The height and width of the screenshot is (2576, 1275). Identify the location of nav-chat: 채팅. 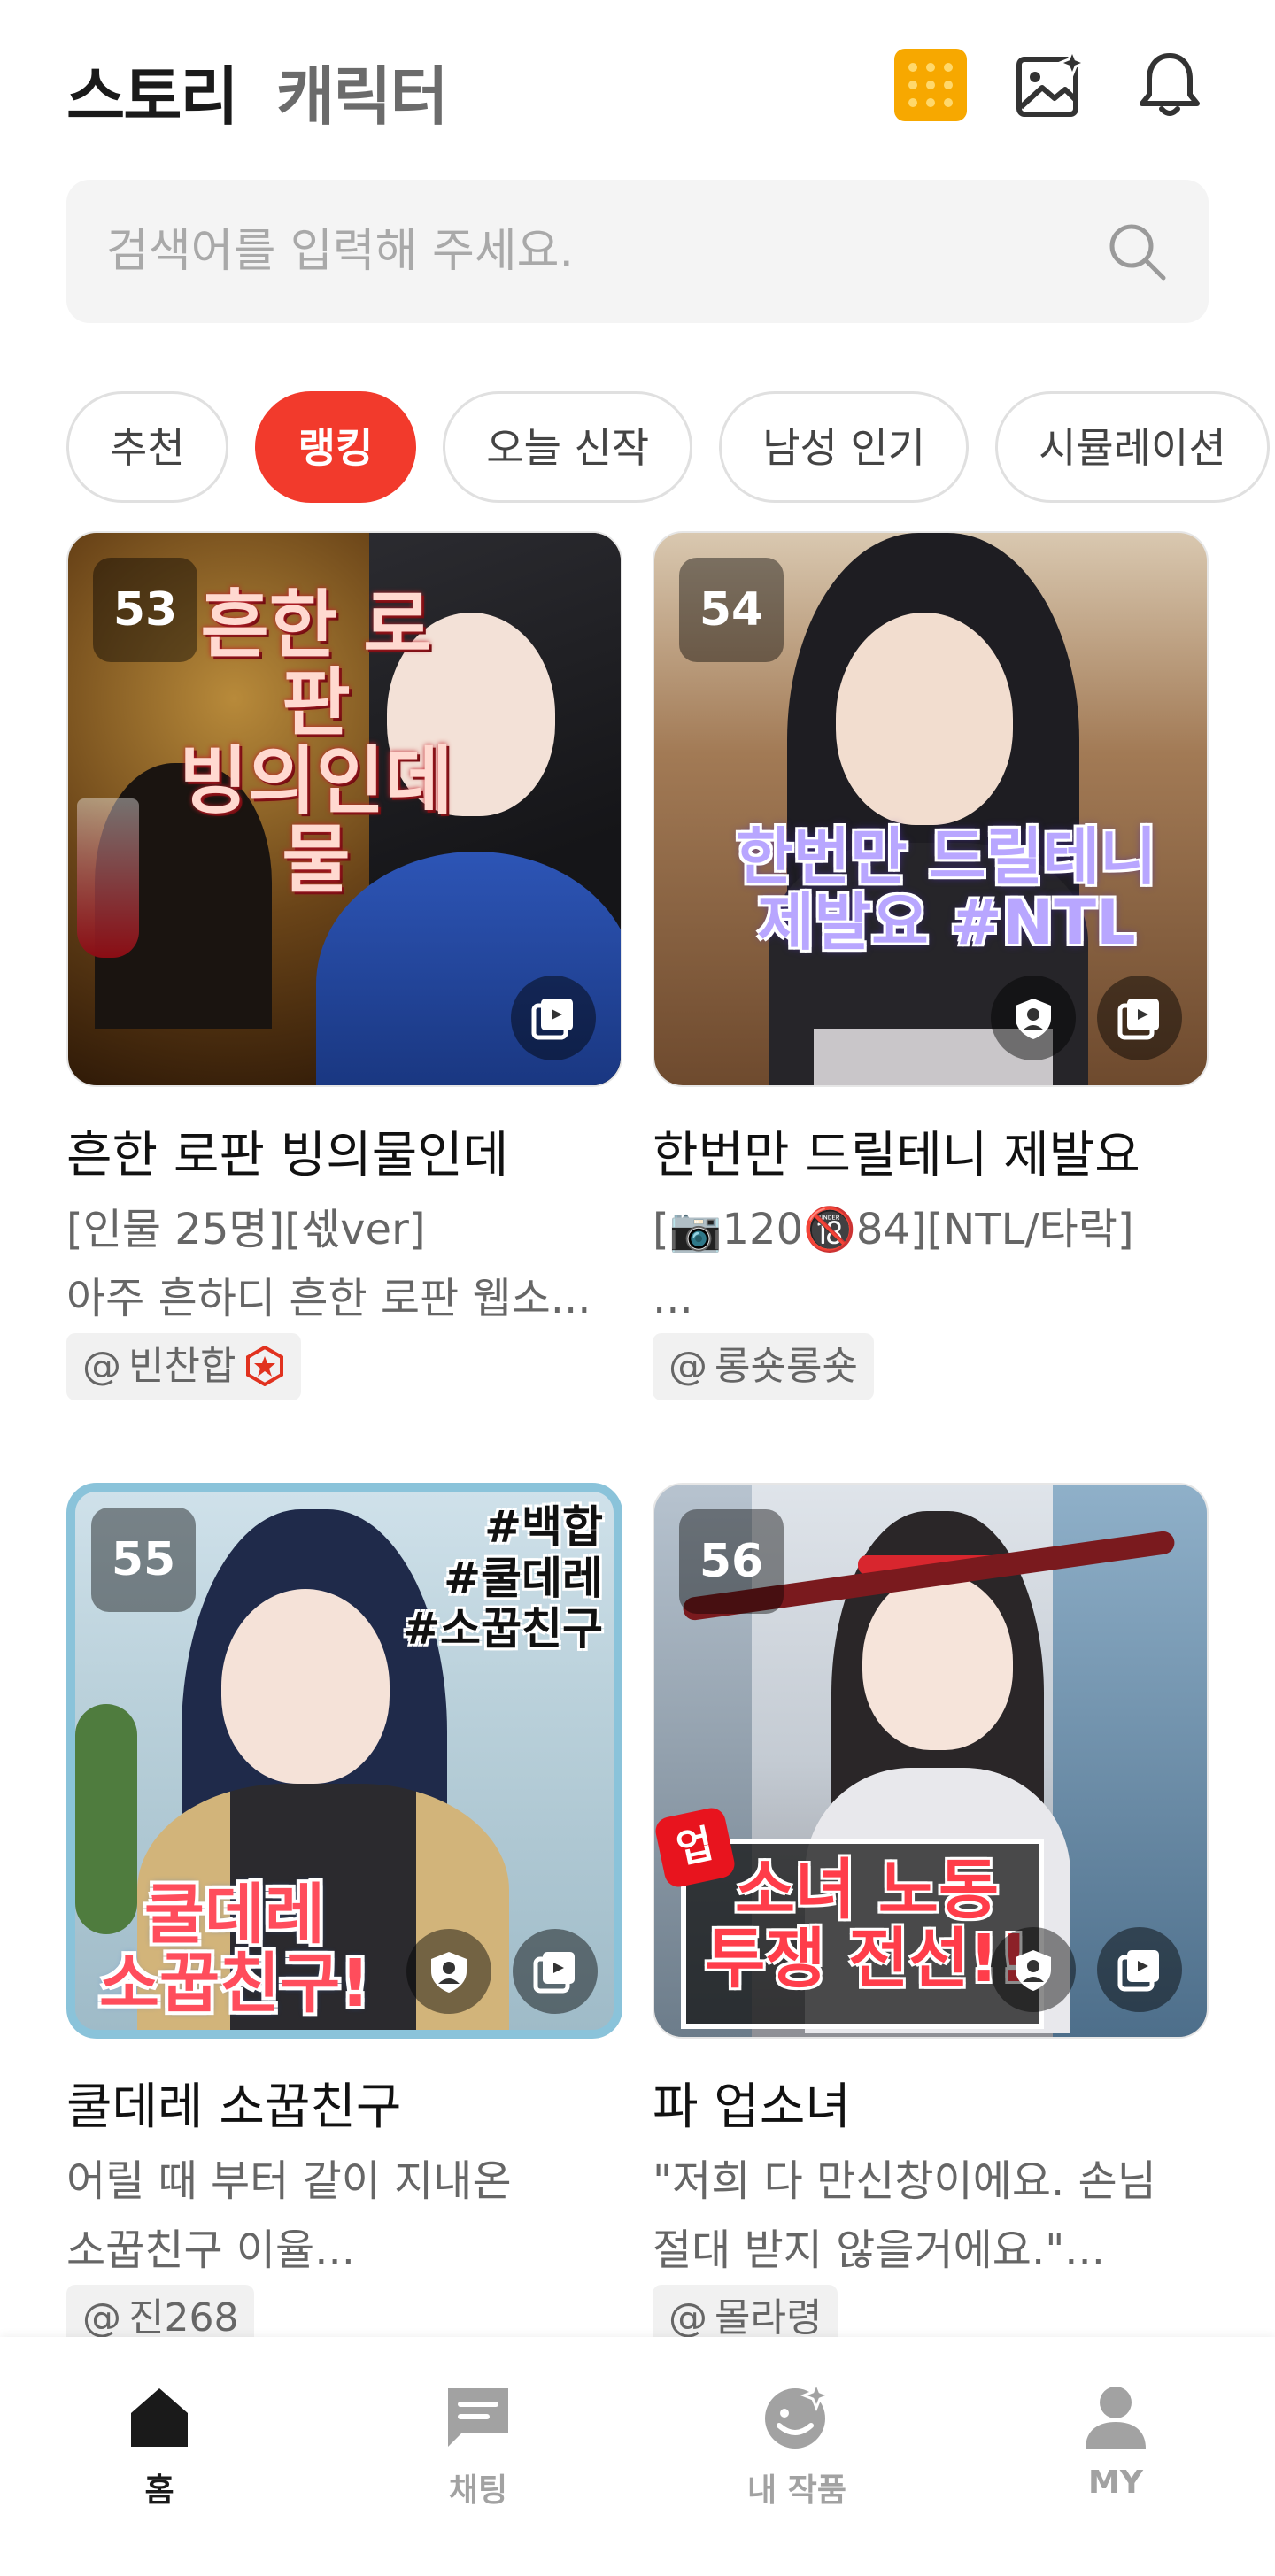
(478, 2445).